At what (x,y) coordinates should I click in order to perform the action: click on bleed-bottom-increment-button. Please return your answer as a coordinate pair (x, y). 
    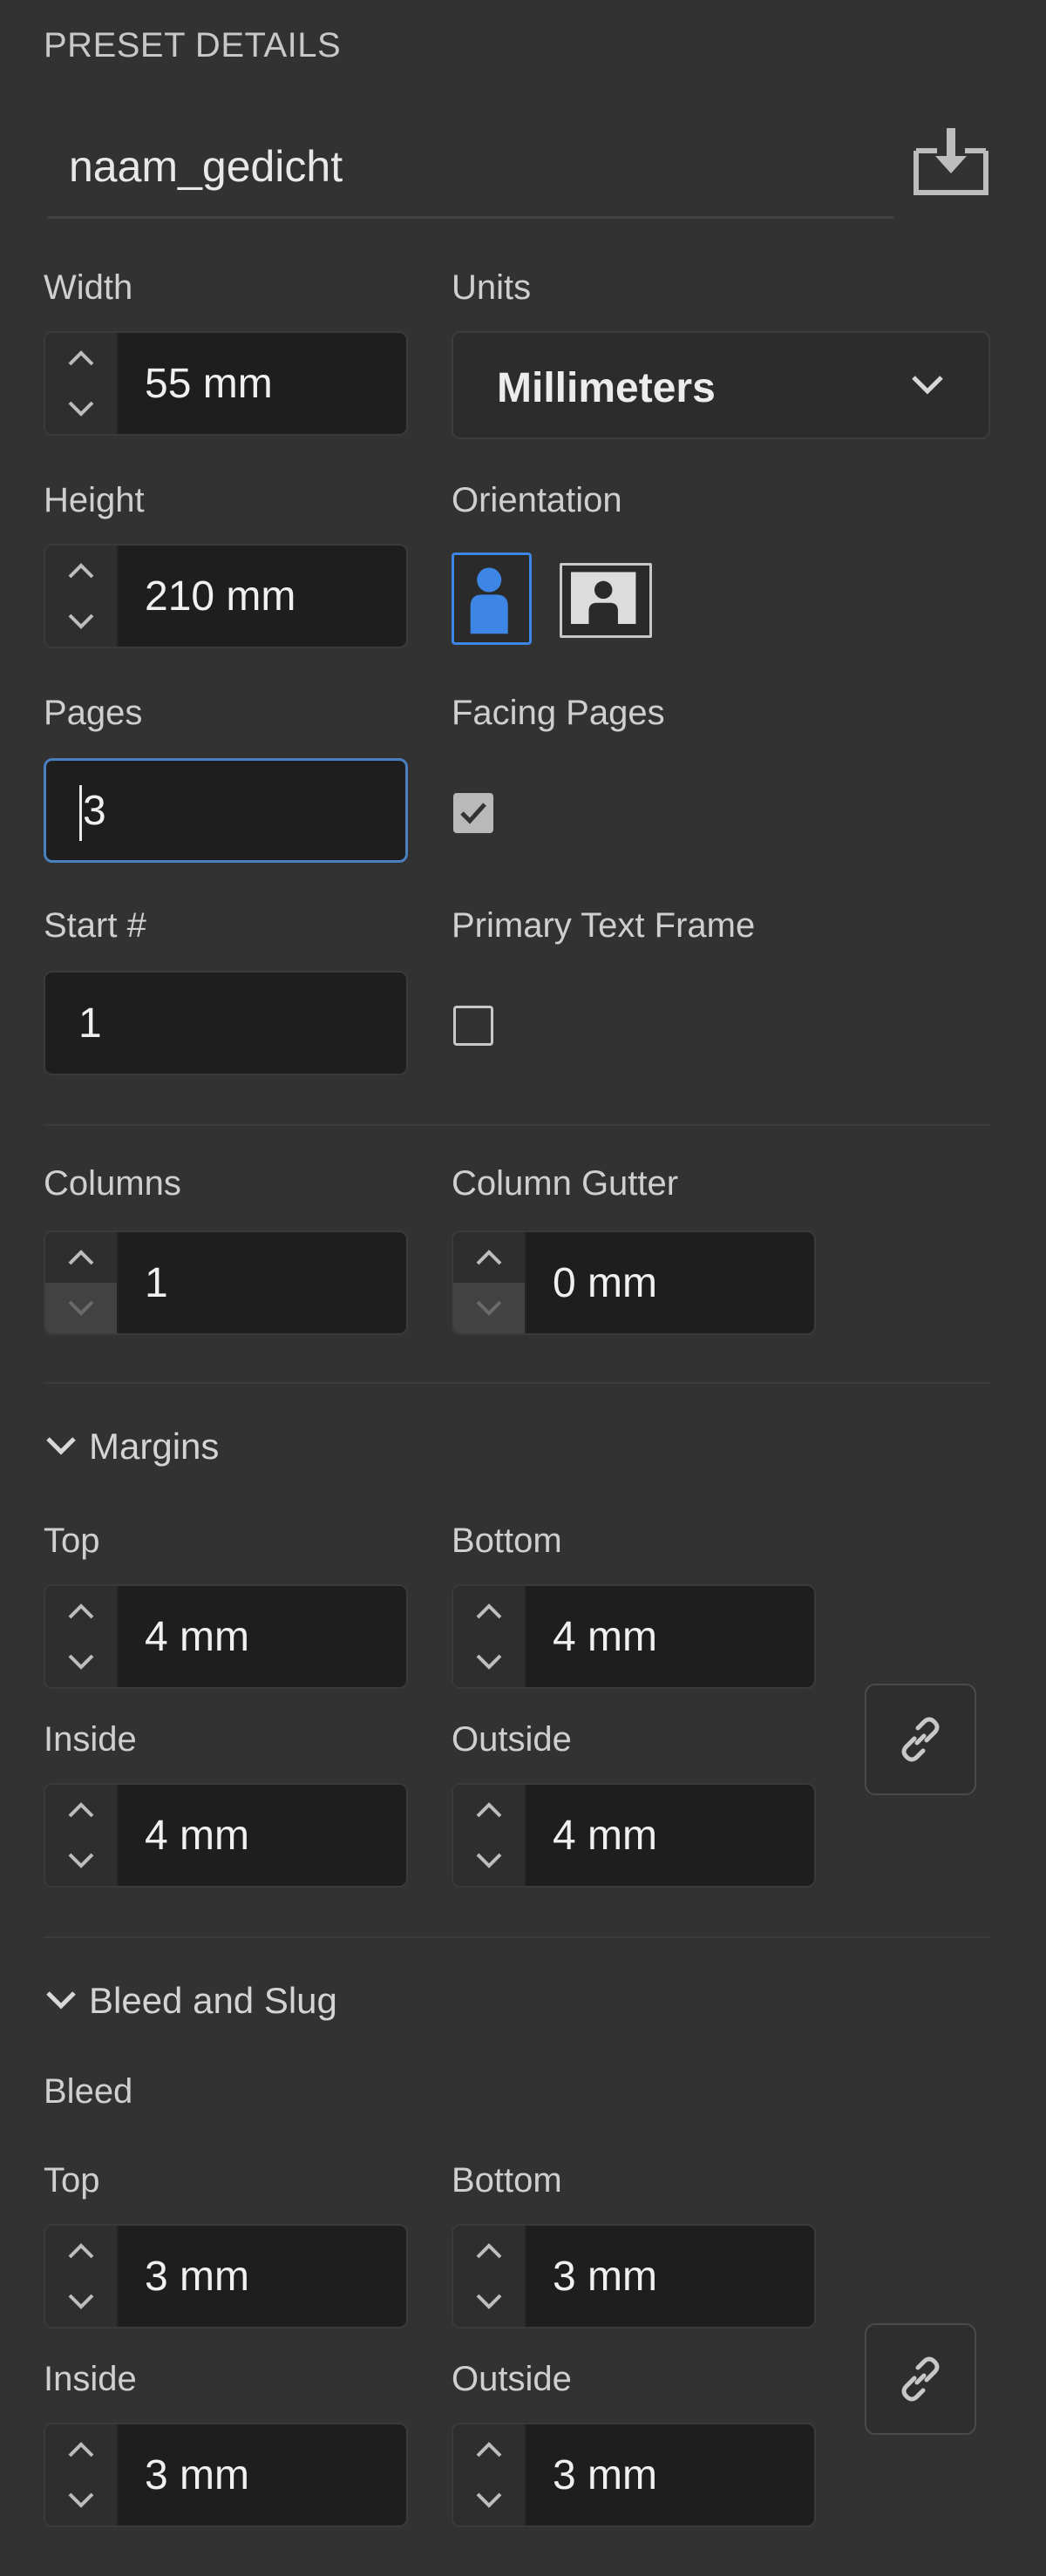
    Looking at the image, I should click on (489, 2251).